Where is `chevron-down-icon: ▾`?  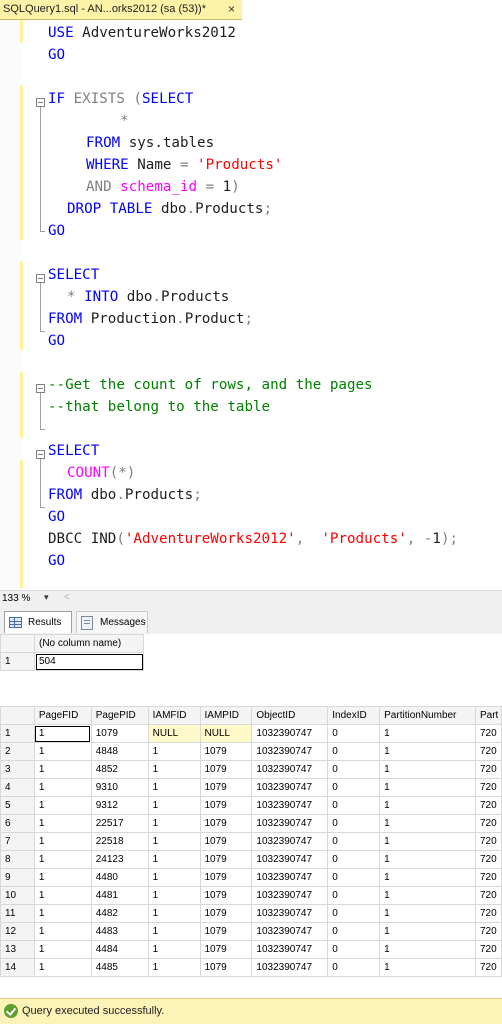
chevron-down-icon: ▾ is located at coordinates (46, 597).